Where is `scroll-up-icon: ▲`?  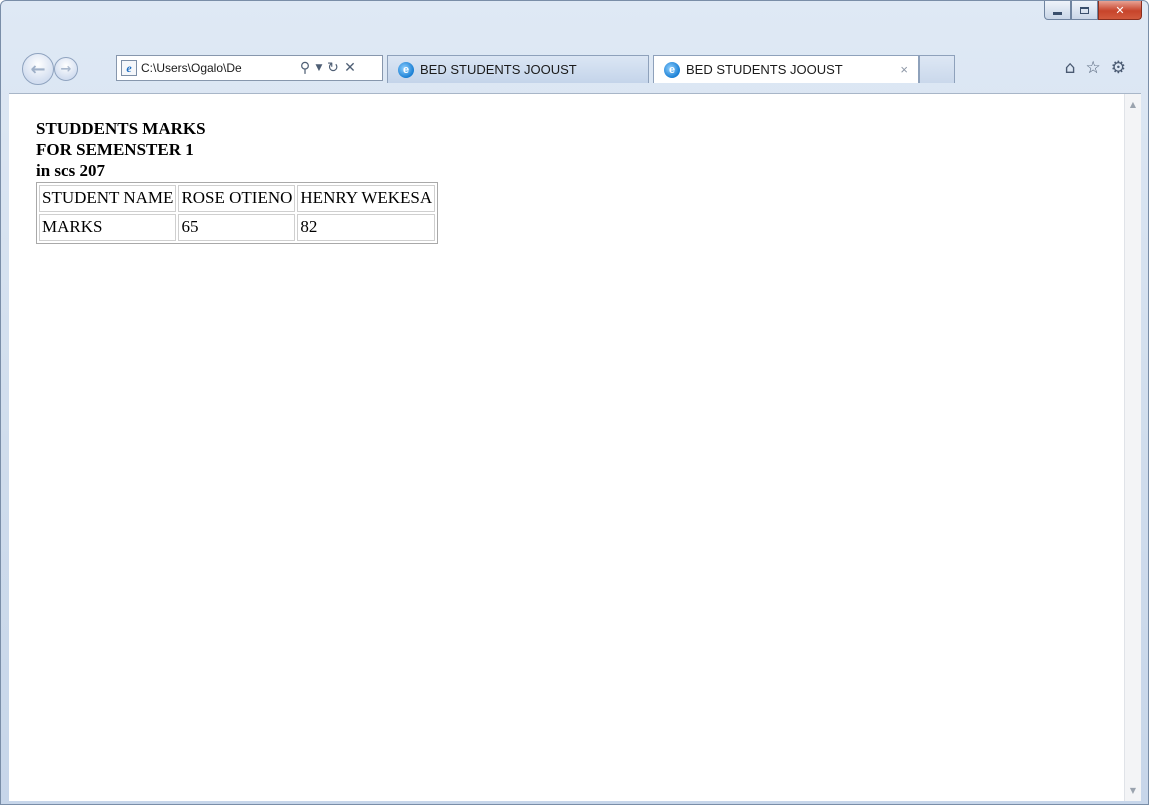
scroll-up-icon: ▲ is located at coordinates (1133, 104).